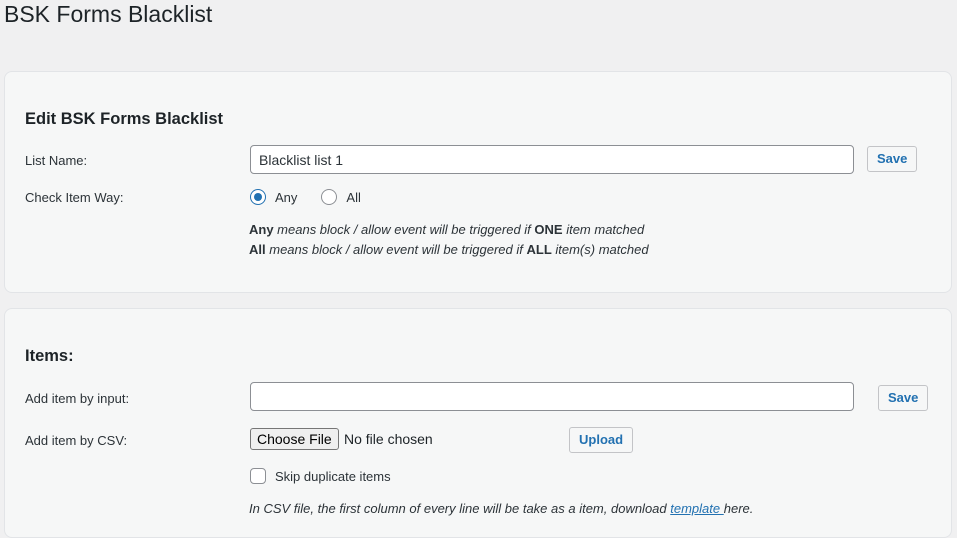 This screenshot has height=538, width=957. I want to click on skip-duplicates-label: Skip duplicate items, so click(333, 476).